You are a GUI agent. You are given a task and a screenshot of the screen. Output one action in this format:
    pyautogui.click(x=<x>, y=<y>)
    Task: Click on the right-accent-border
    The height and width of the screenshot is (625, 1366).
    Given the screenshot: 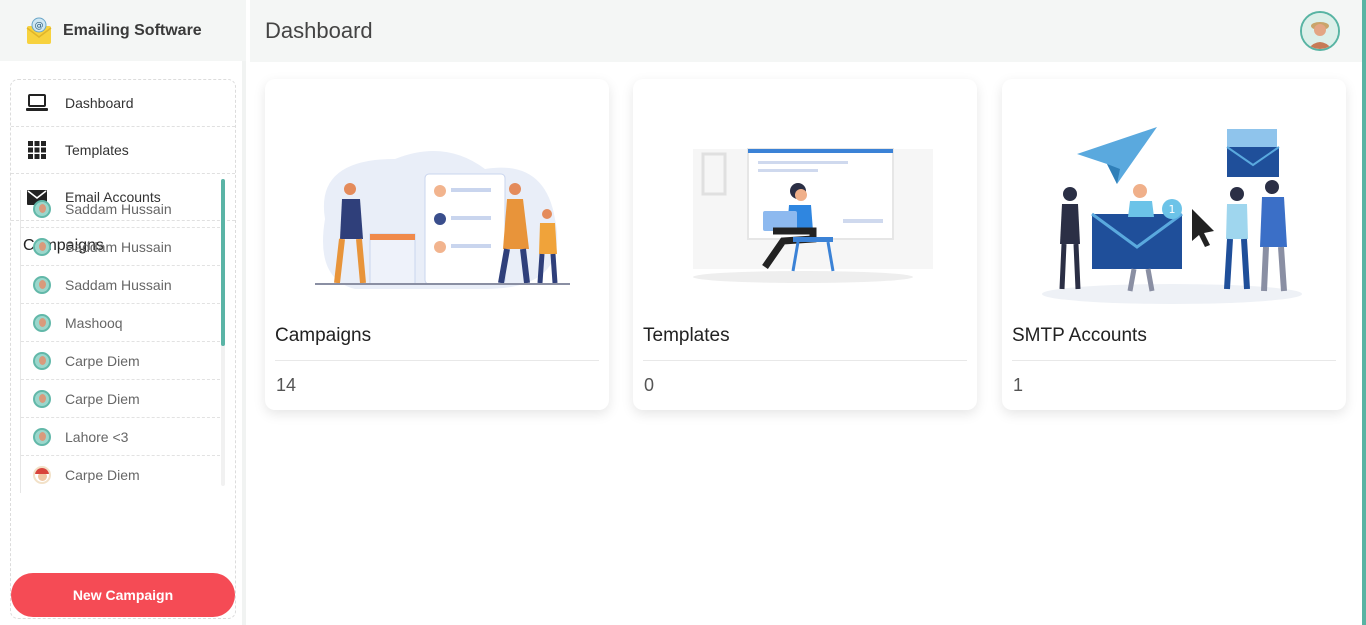 What is the action you would take?
    pyautogui.click(x=1364, y=312)
    